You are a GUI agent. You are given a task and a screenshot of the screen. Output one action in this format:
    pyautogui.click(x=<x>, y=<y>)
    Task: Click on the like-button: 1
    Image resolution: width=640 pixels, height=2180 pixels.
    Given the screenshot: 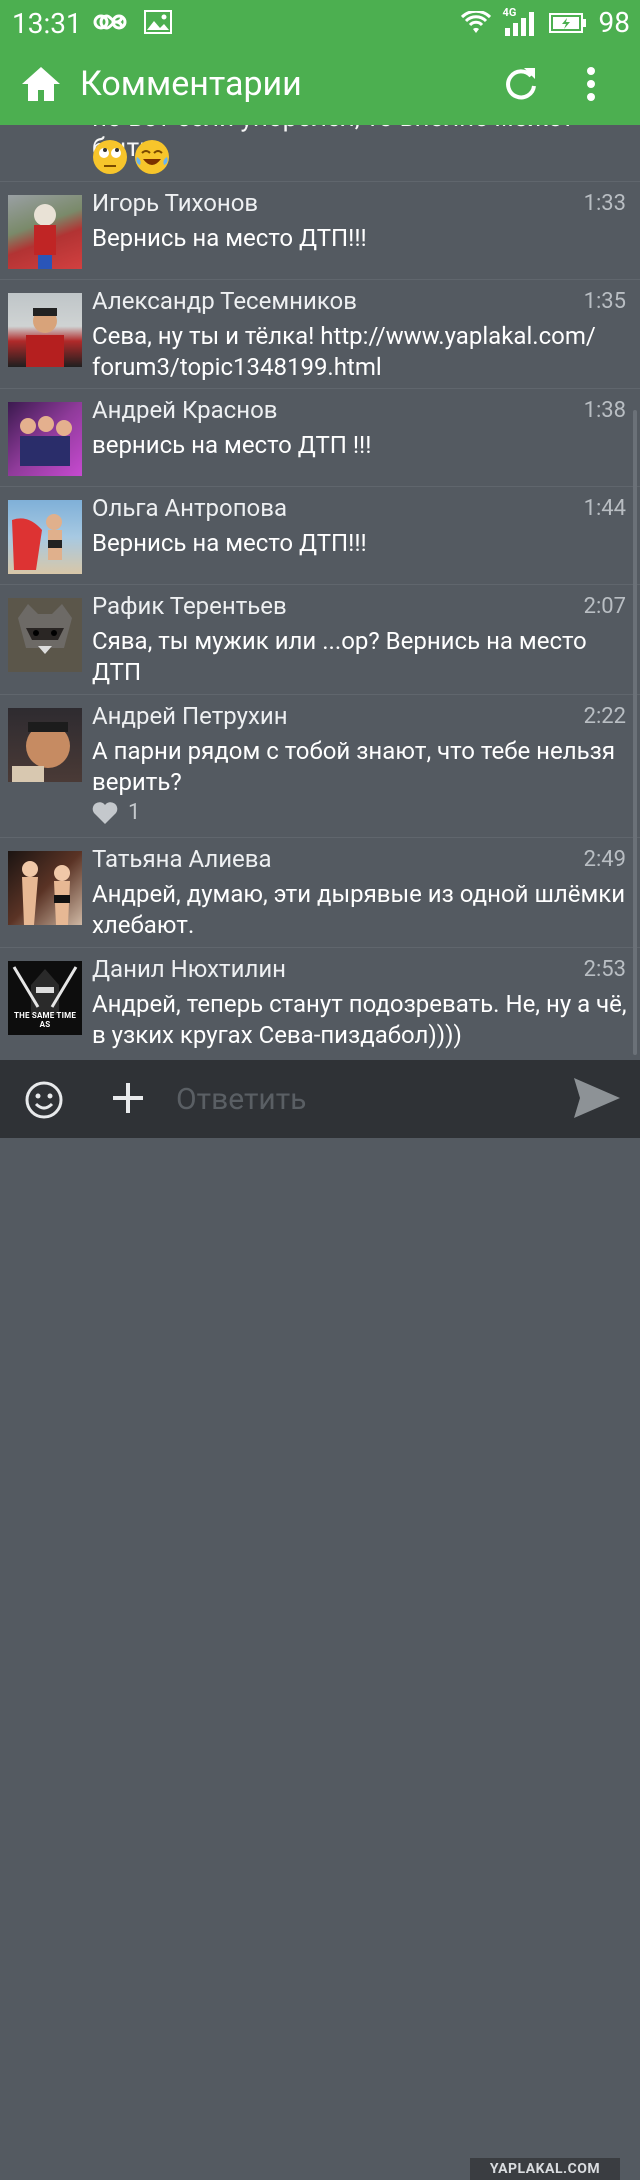 What is the action you would take?
    pyautogui.click(x=116, y=812)
    